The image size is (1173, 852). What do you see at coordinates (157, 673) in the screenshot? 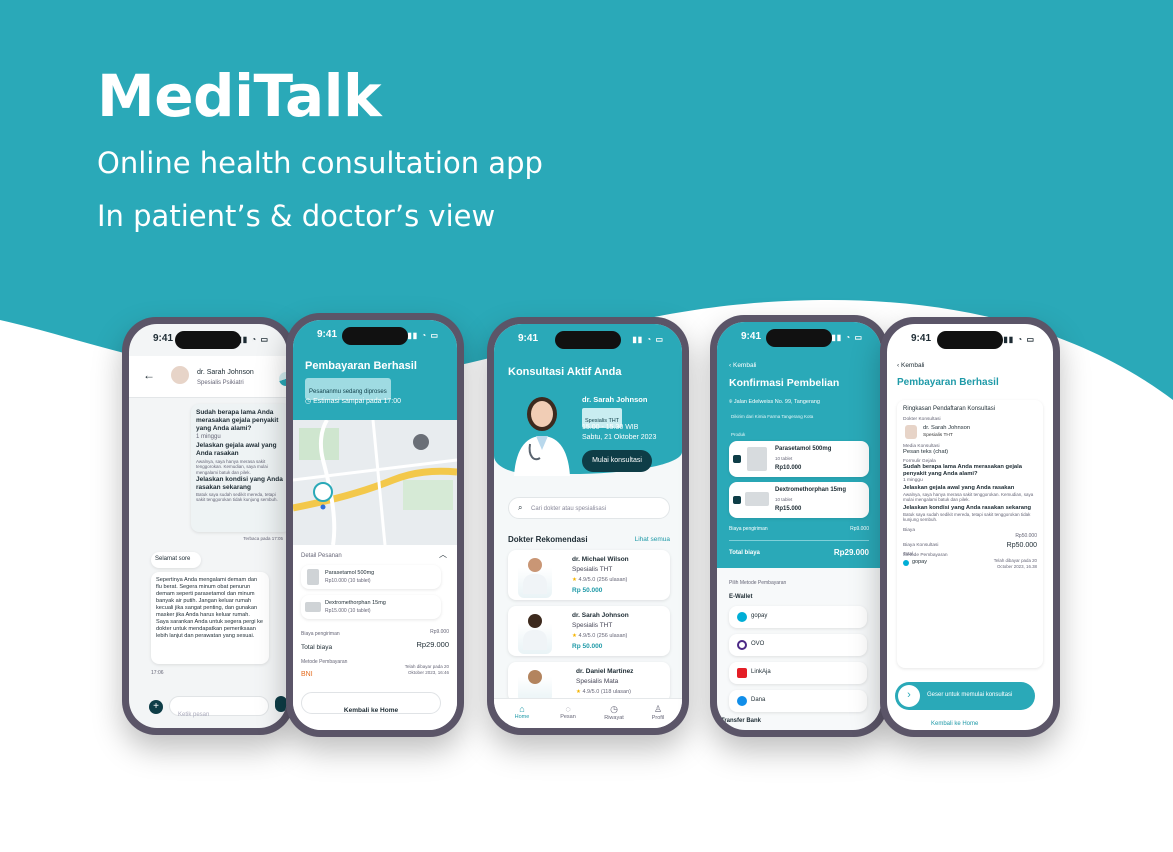
I see `reply-time: 17:06` at bounding box center [157, 673].